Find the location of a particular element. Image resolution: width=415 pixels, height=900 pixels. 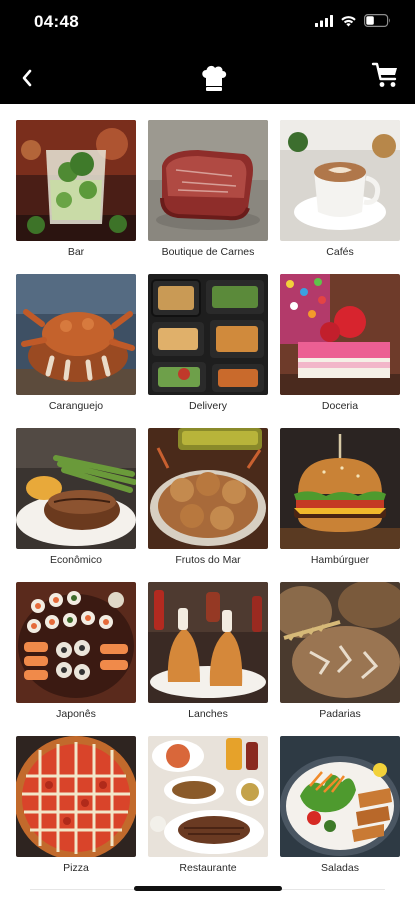

category-image-bar is located at coordinates (76, 180).